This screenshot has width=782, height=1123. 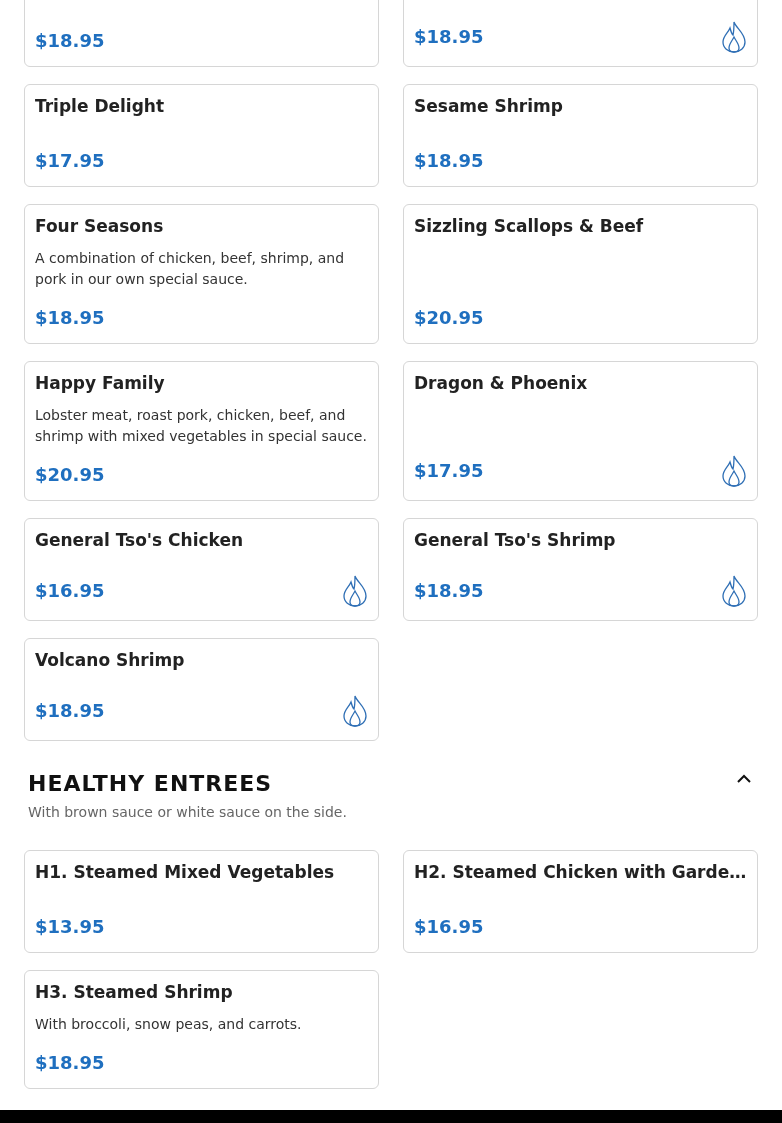 I want to click on menu-item-card: Sesame Shrimp $18.95, so click(x=580, y=135).